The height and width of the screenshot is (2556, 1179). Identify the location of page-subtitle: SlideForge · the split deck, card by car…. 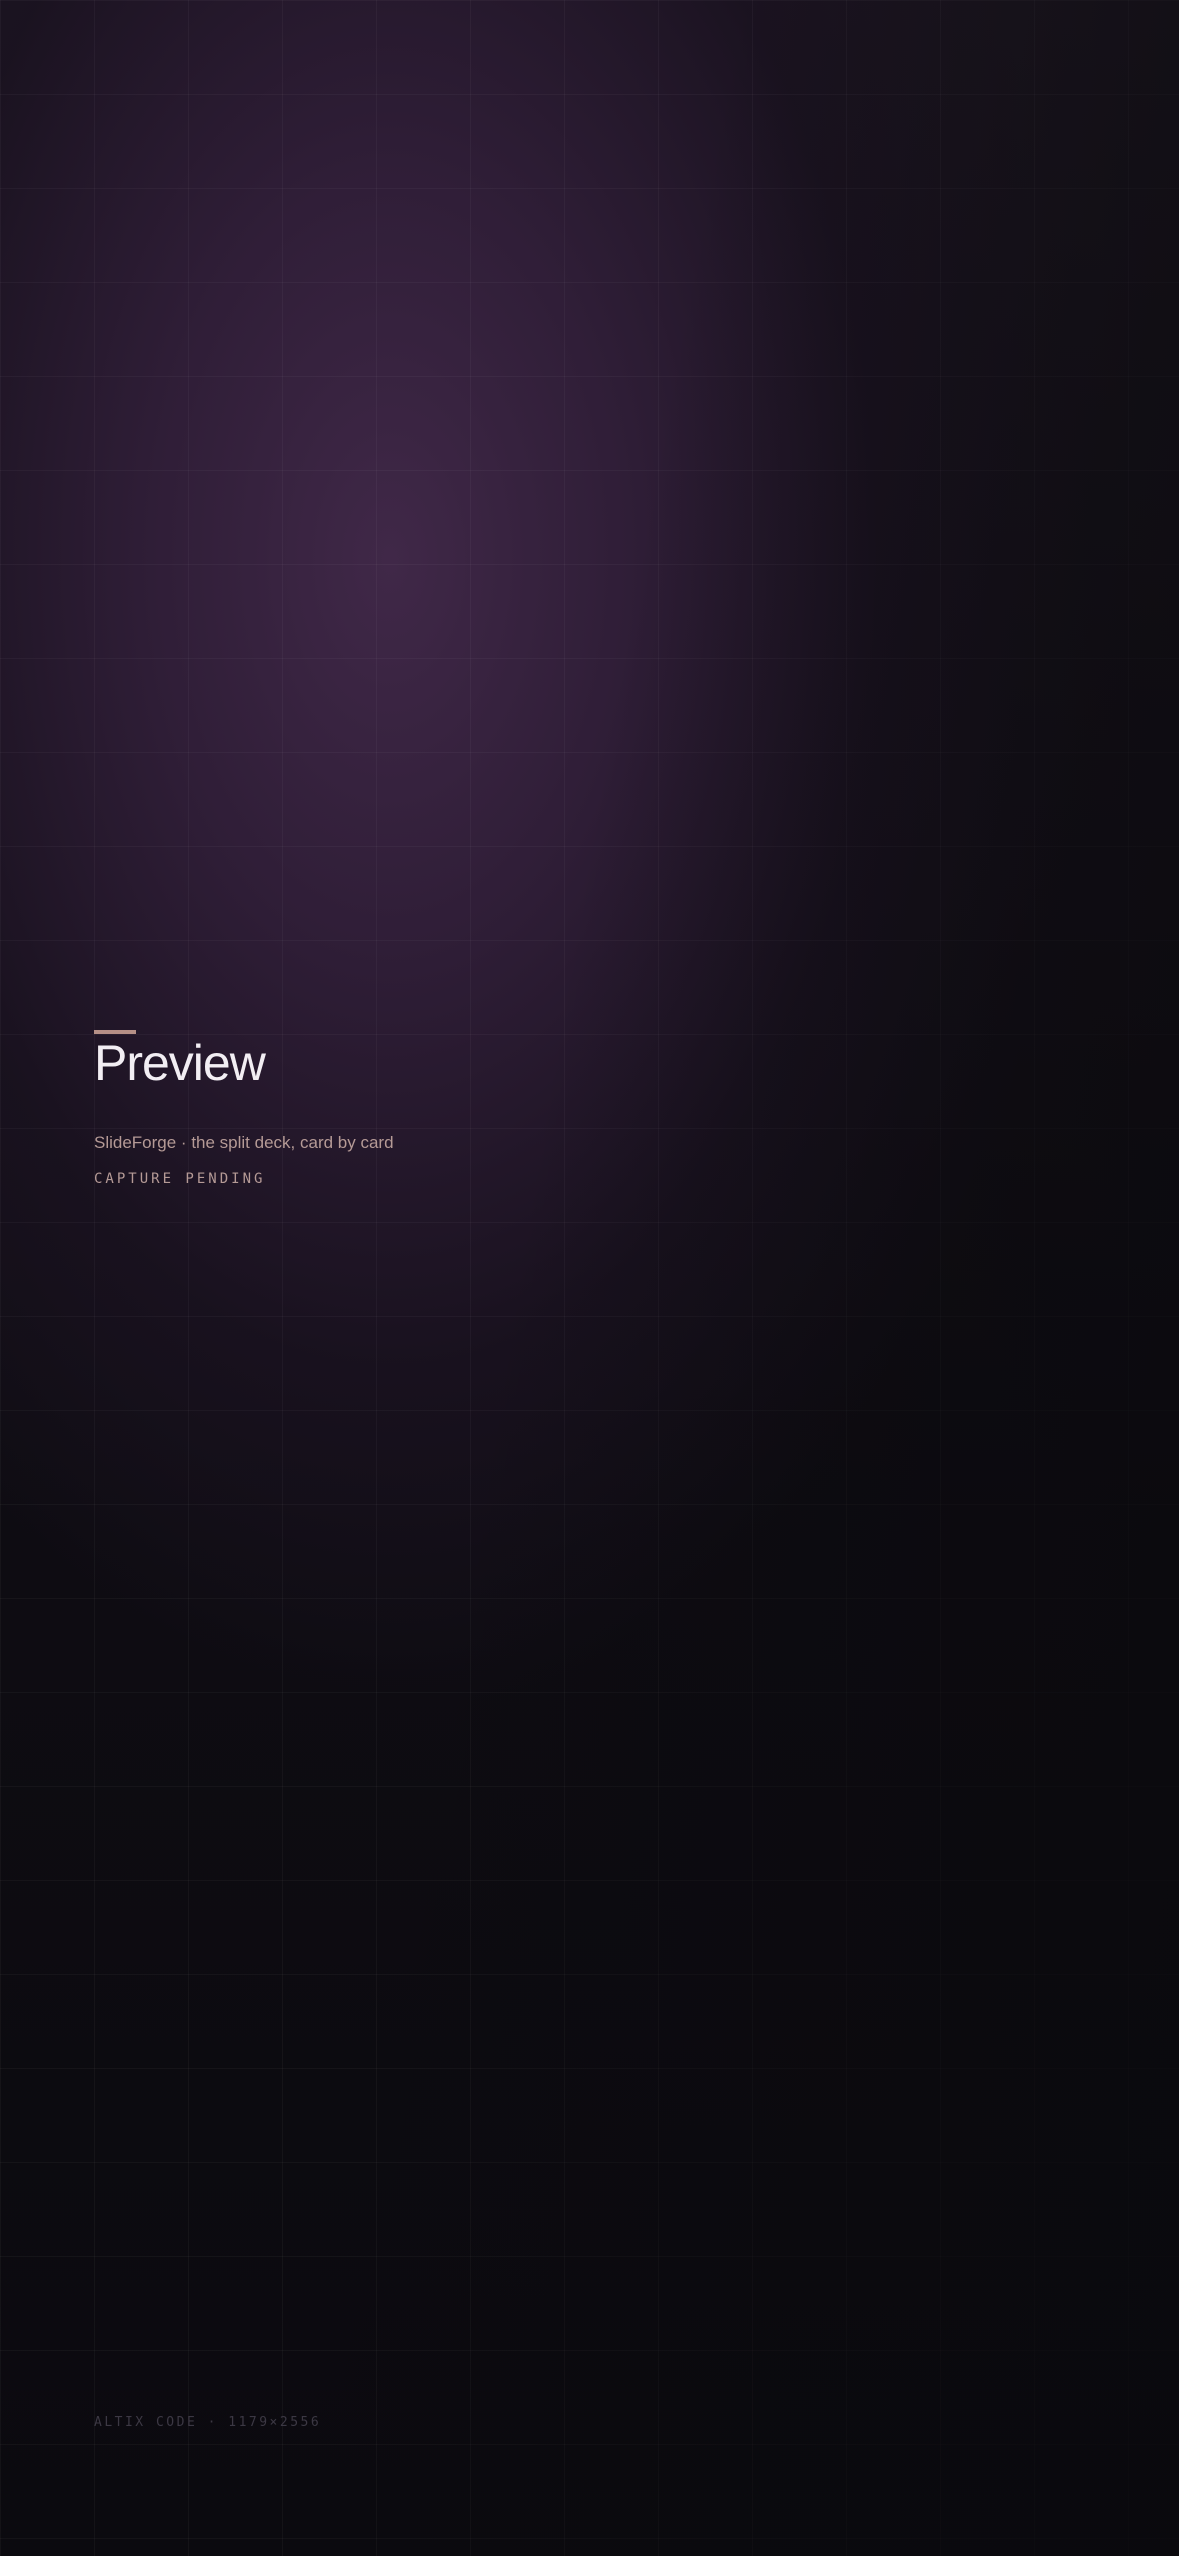
(244, 1142).